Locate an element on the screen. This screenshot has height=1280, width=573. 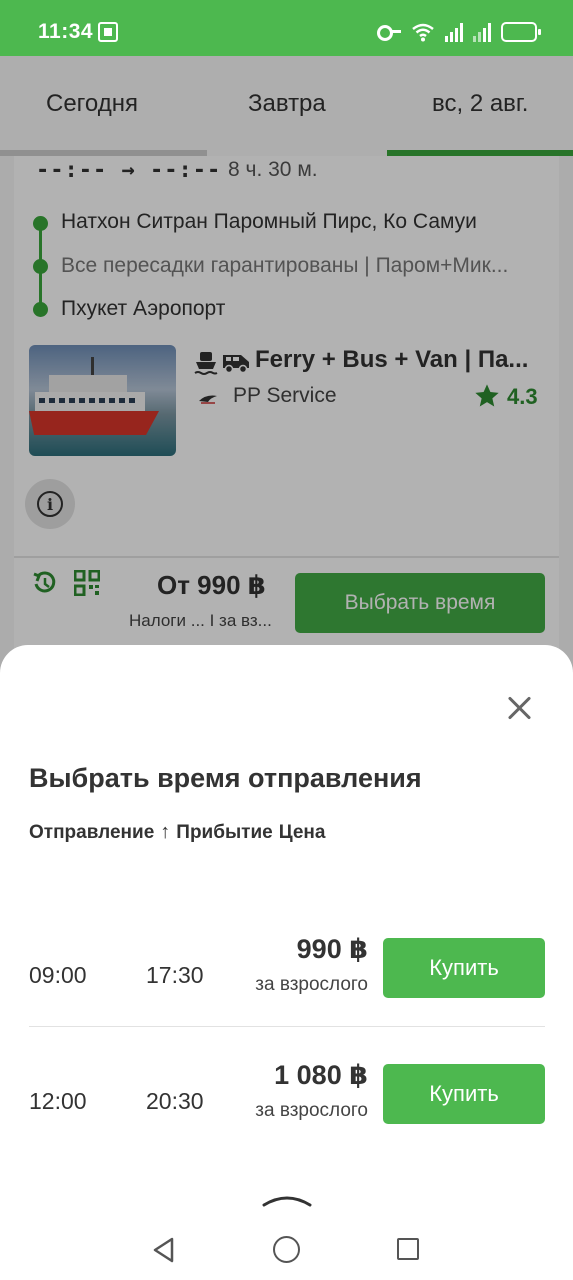
battery-icon is located at coordinates (521, 32).